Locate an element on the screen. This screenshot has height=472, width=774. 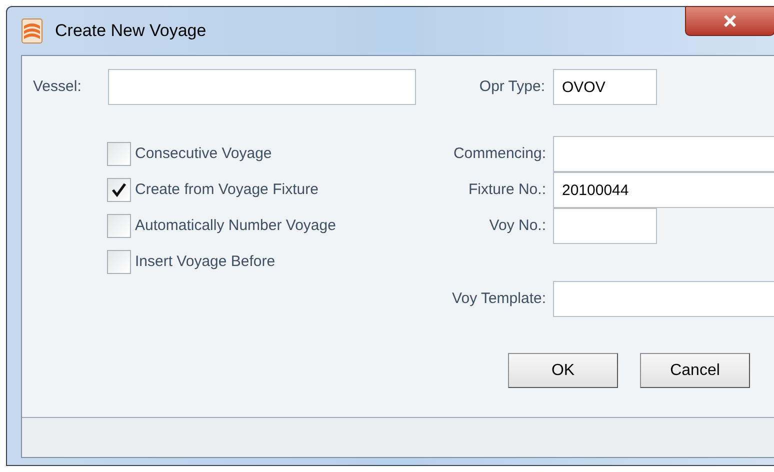
app-logo-icon is located at coordinates (32, 31).